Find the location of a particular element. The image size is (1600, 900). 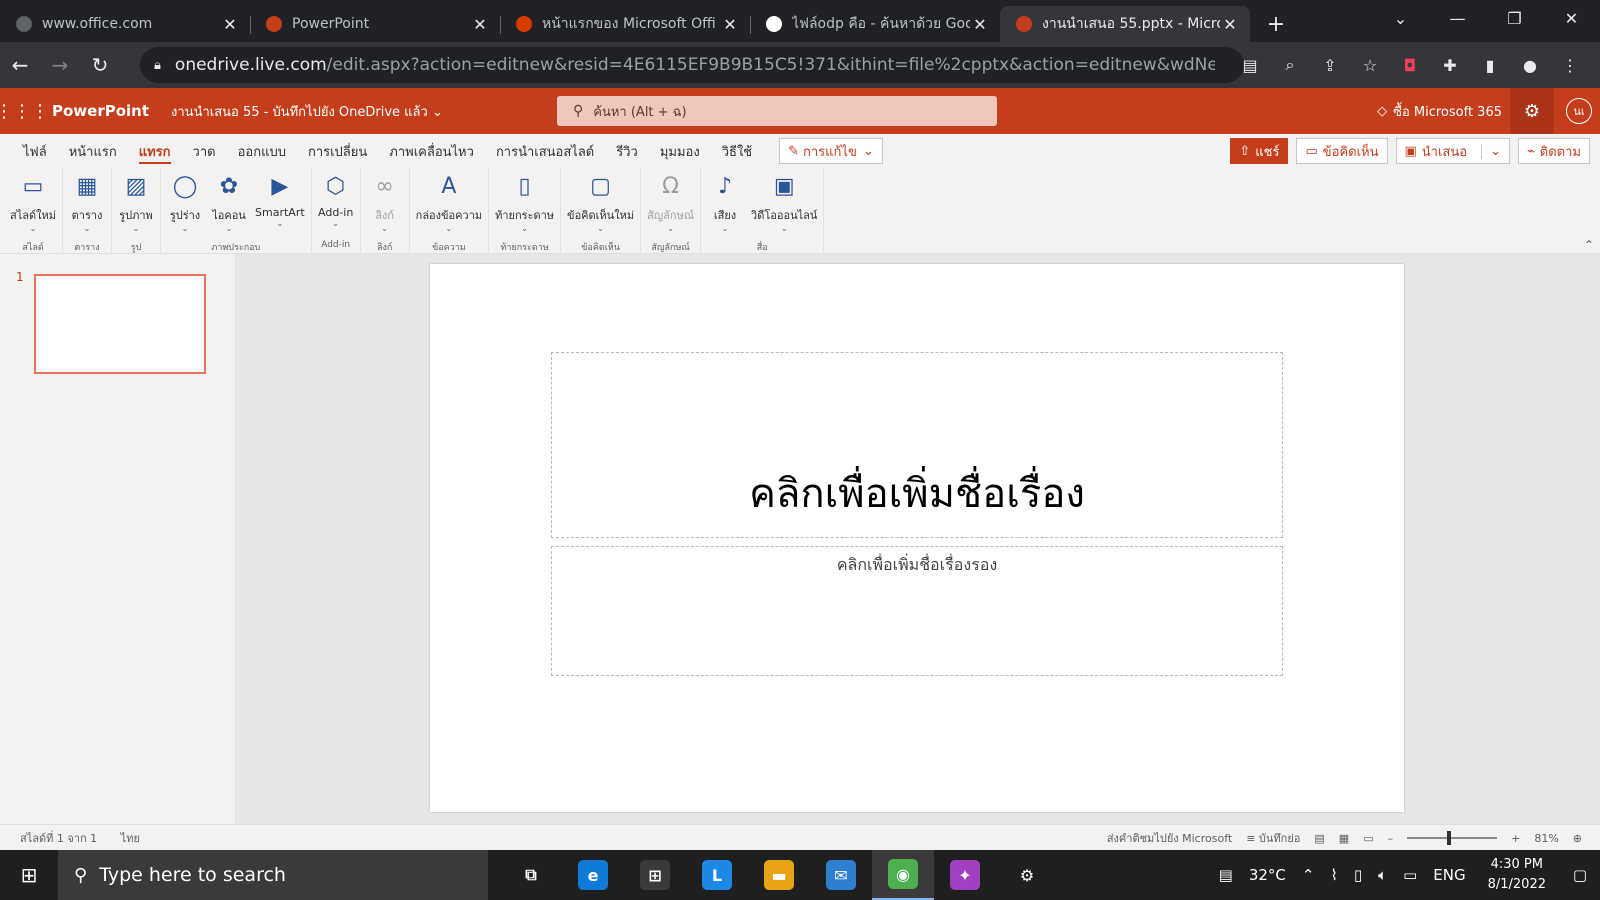

settings-gear-icon: ⚙ is located at coordinates (1532, 111).